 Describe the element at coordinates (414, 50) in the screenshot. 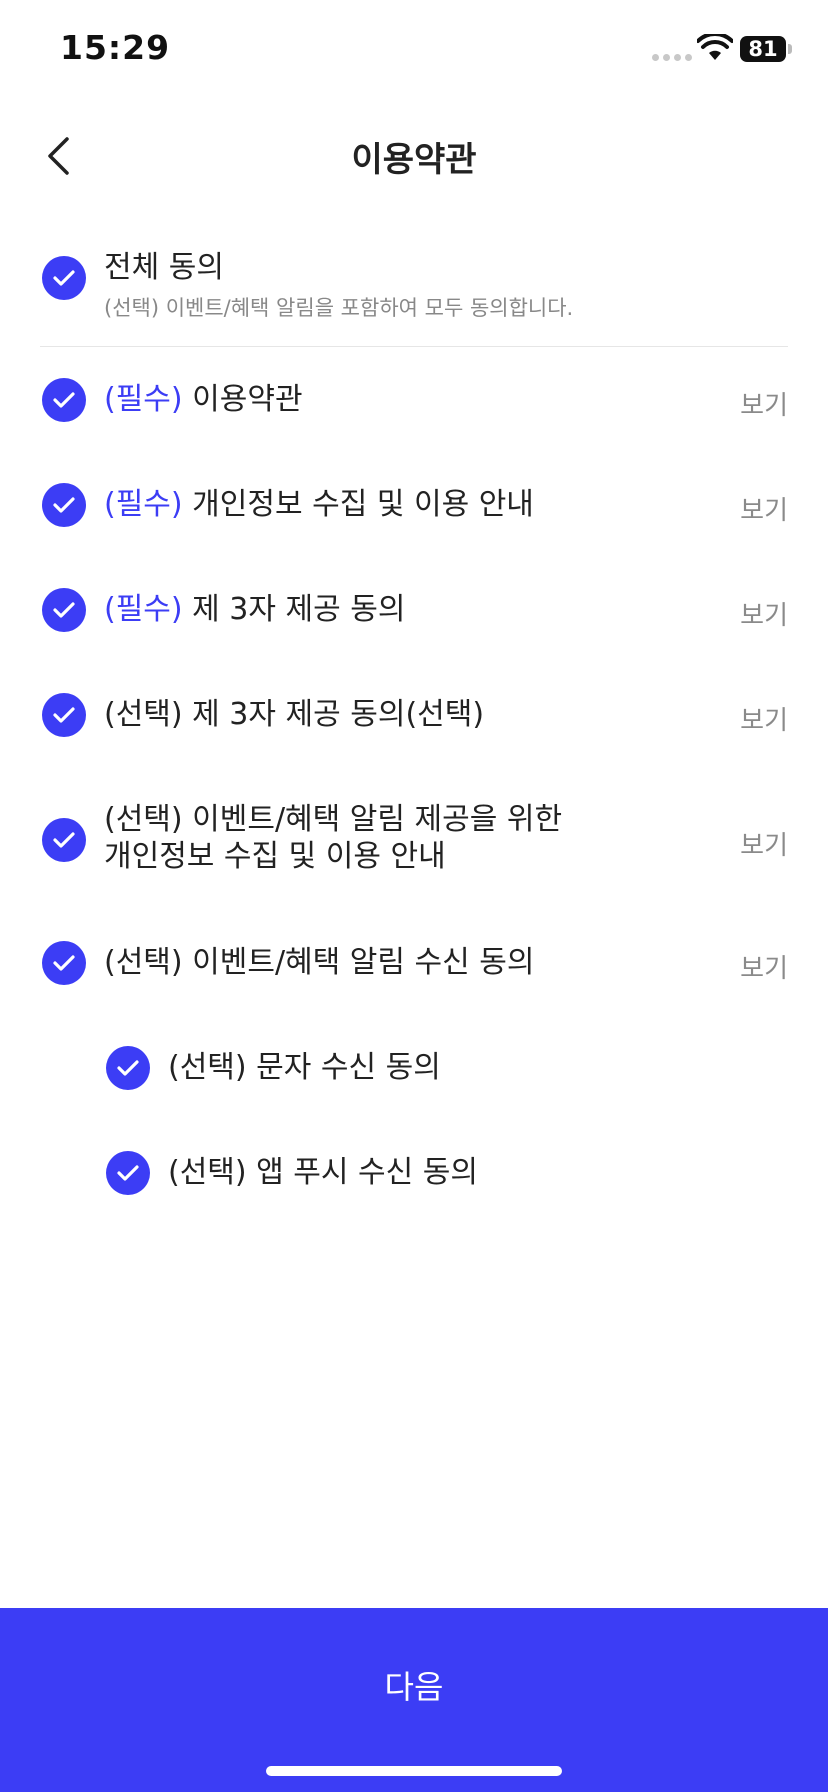

I see `status-bar: 15:29 81` at that location.